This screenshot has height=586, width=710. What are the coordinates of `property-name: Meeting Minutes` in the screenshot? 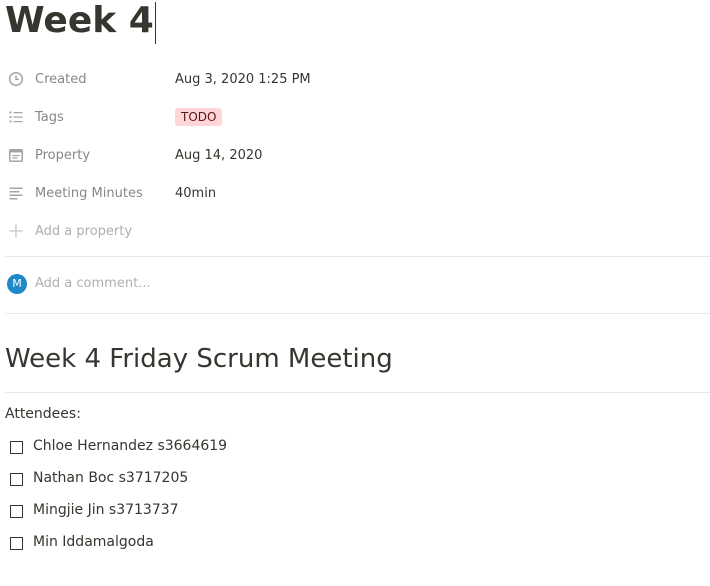 It's located at (89, 193).